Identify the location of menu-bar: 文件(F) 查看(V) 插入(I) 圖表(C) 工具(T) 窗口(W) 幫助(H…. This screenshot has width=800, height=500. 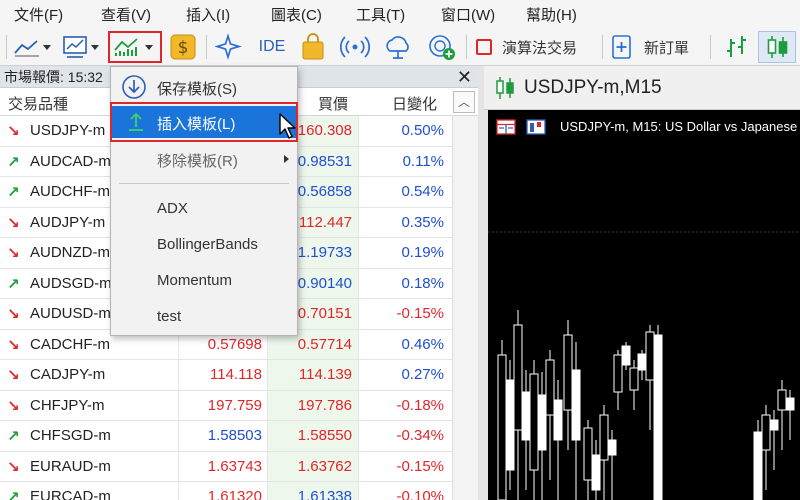
(400, 14).